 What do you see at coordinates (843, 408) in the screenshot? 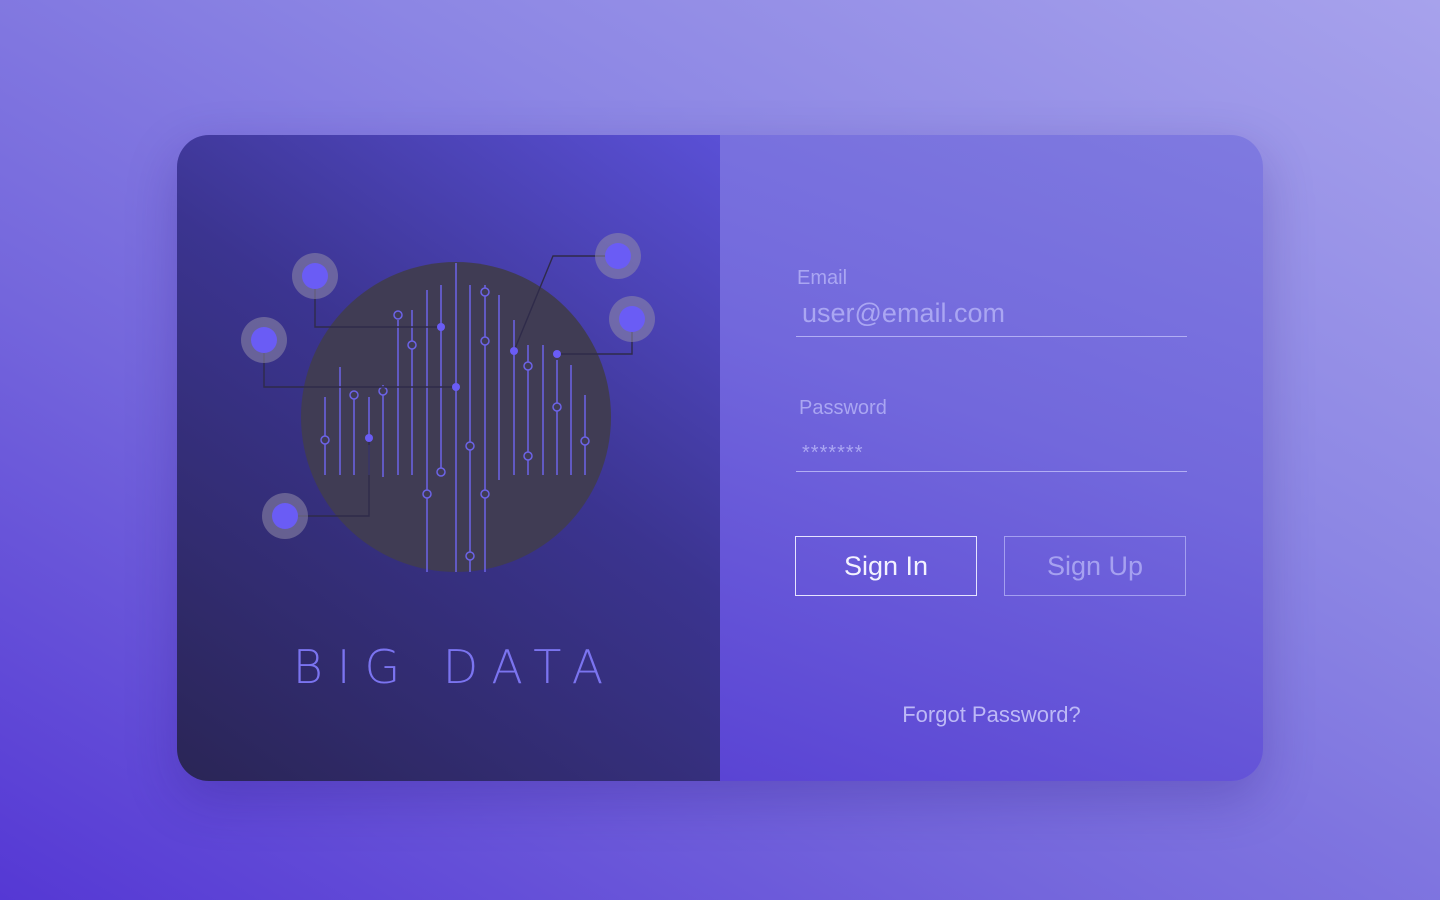
I see `password-label: Password` at bounding box center [843, 408].